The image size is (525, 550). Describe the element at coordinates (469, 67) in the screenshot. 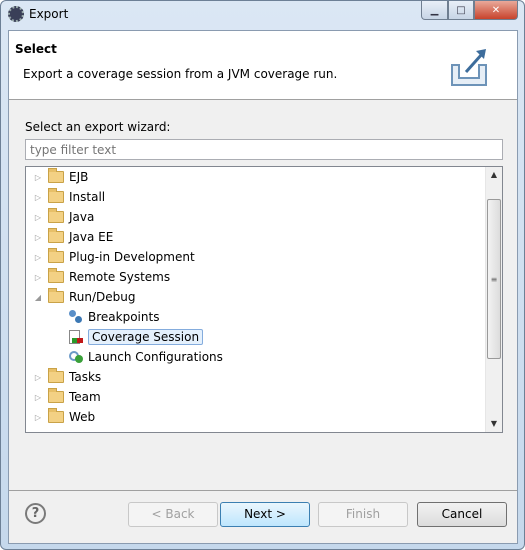

I see `export-icon` at that location.